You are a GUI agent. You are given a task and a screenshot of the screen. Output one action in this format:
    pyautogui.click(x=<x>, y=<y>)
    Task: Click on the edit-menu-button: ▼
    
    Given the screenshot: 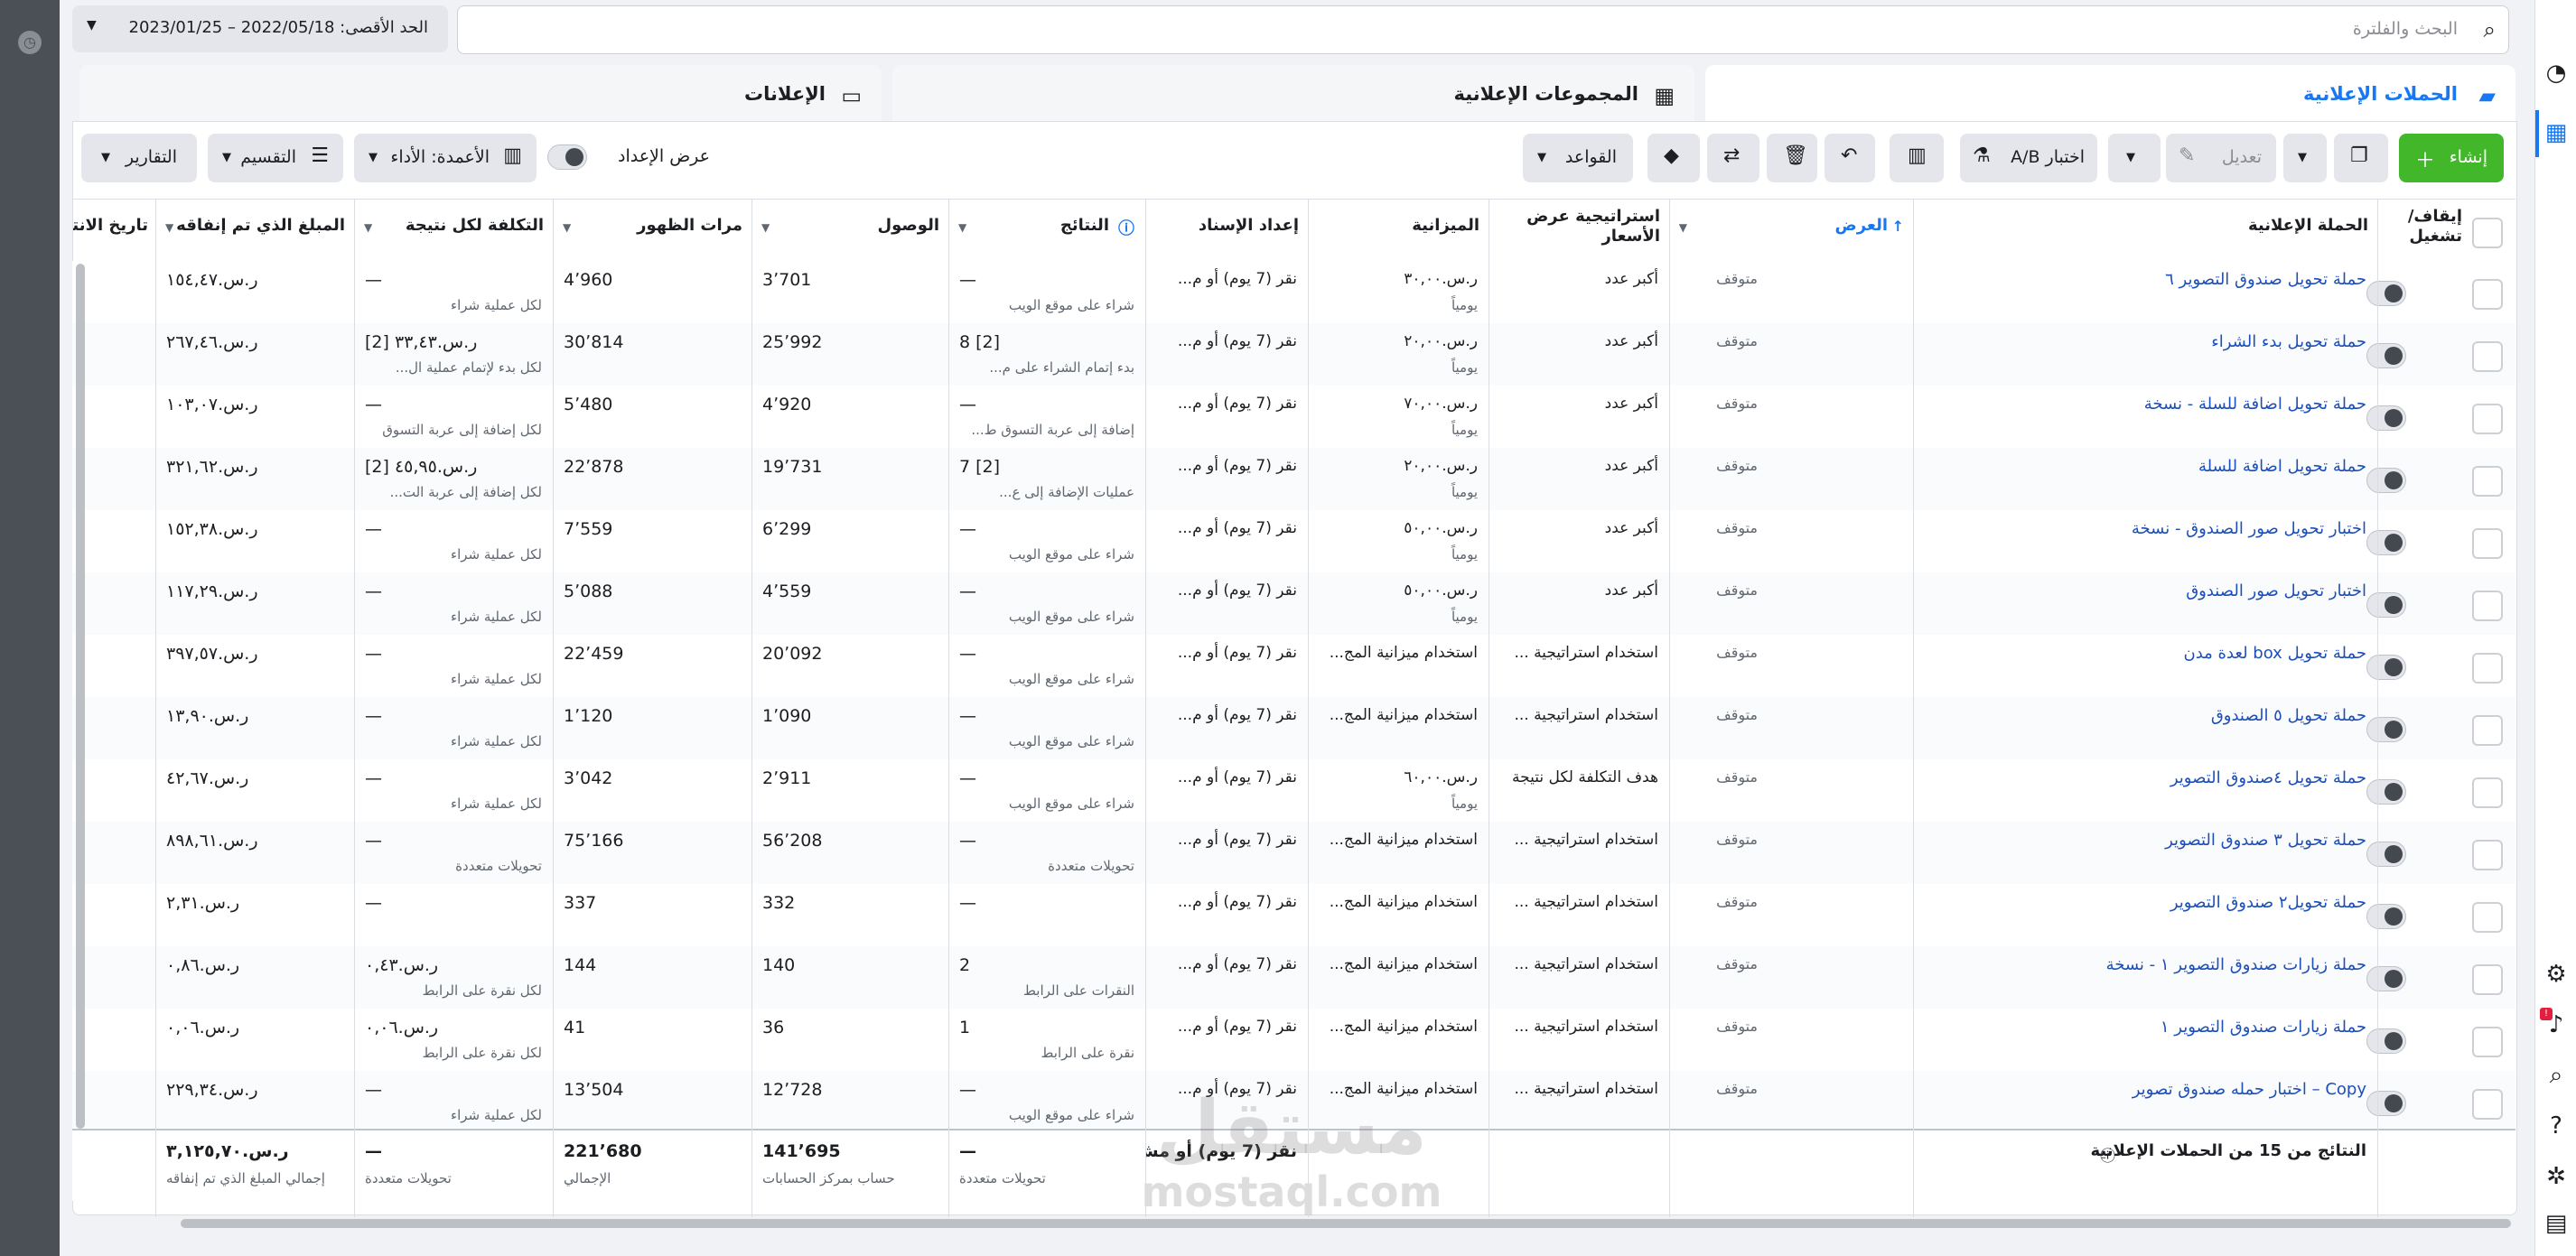 What is the action you would take?
    pyautogui.click(x=2135, y=158)
    